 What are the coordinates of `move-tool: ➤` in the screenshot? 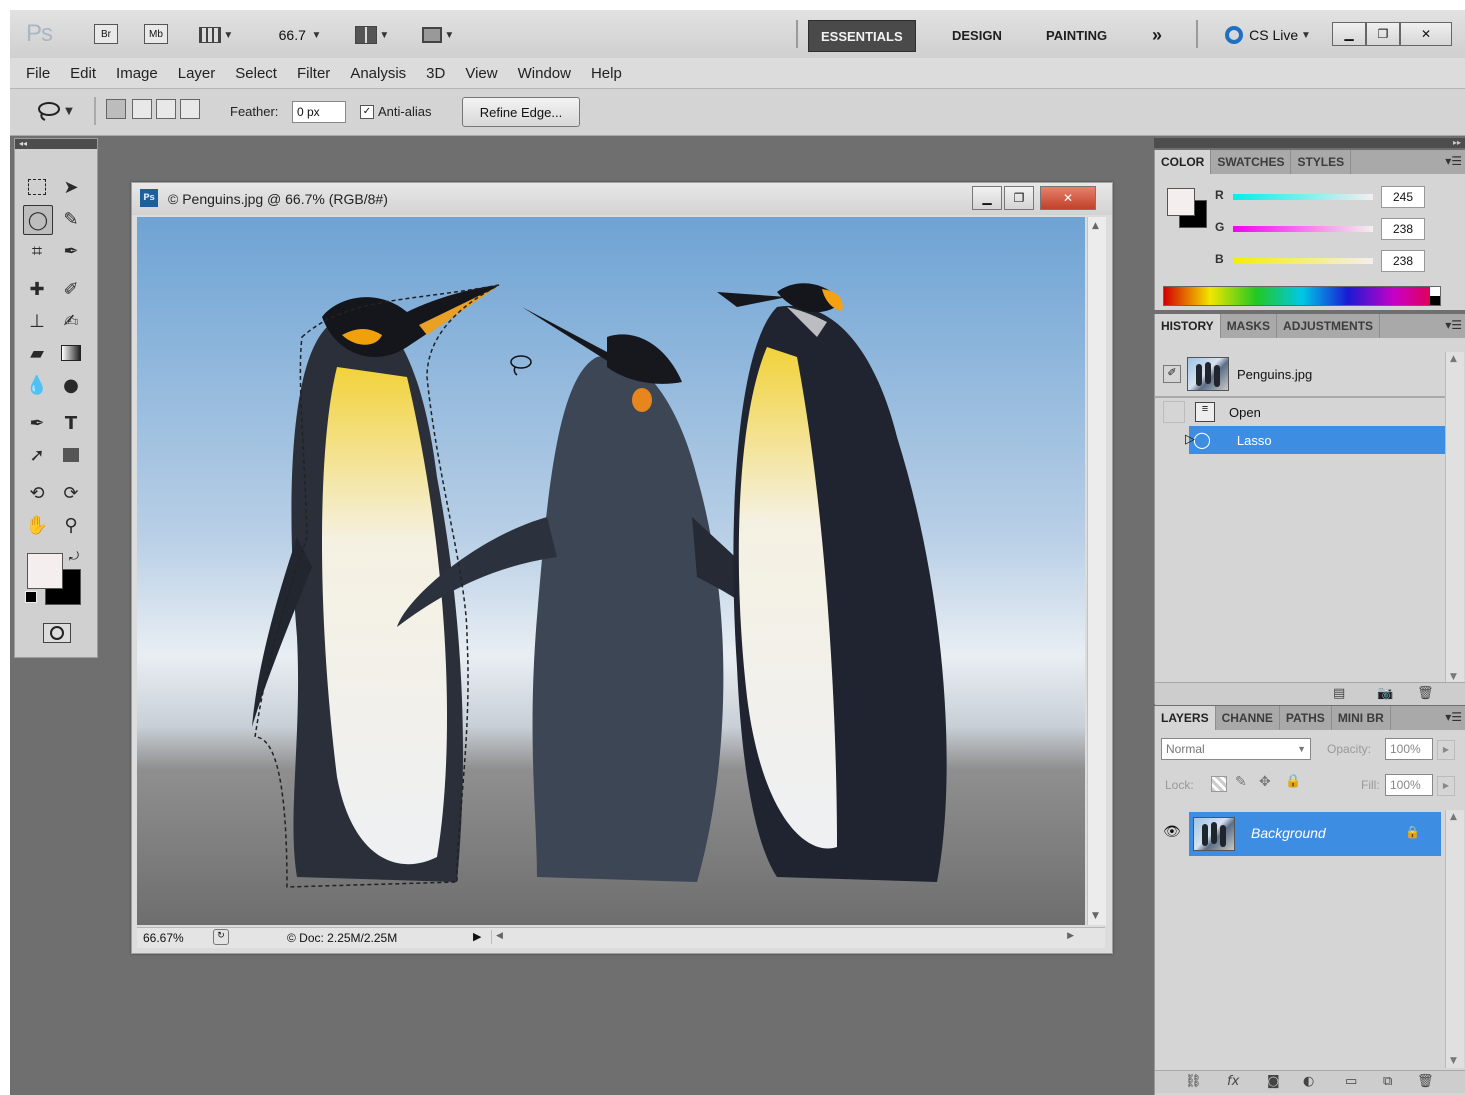 It's located at (71, 187).